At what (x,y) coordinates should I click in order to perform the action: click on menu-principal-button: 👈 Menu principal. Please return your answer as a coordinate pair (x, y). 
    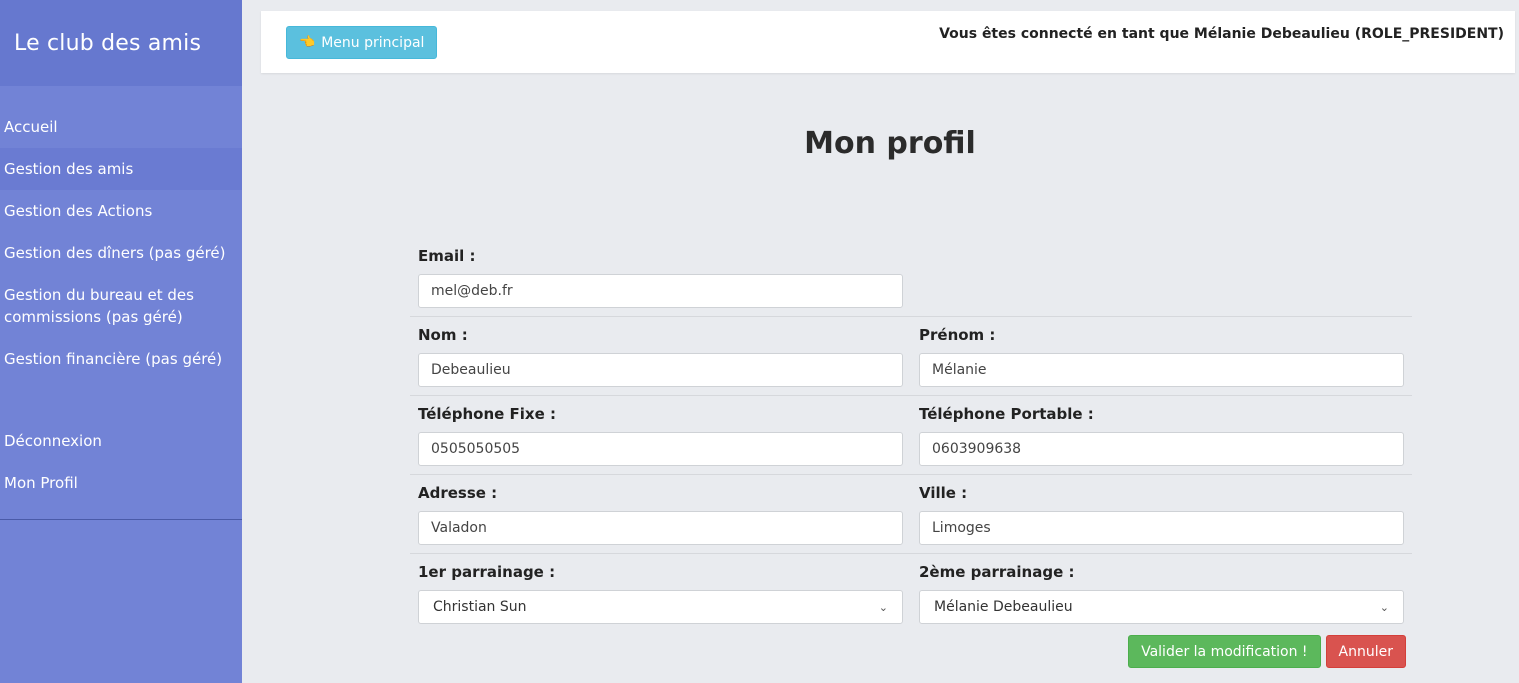
    Looking at the image, I should click on (362, 42).